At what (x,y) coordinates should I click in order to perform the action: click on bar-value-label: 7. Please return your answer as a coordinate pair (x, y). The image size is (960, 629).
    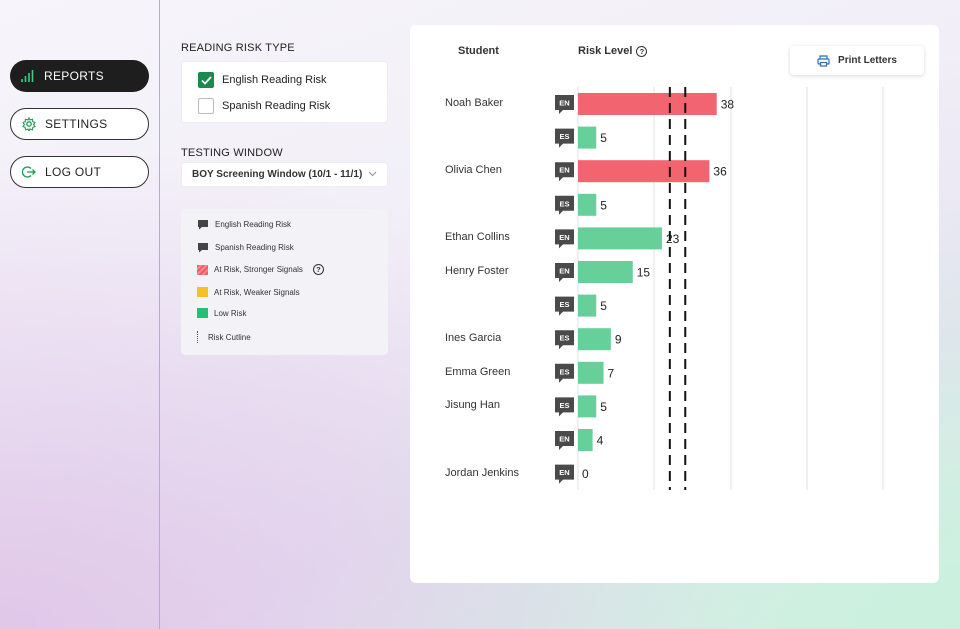
    Looking at the image, I should click on (611, 373).